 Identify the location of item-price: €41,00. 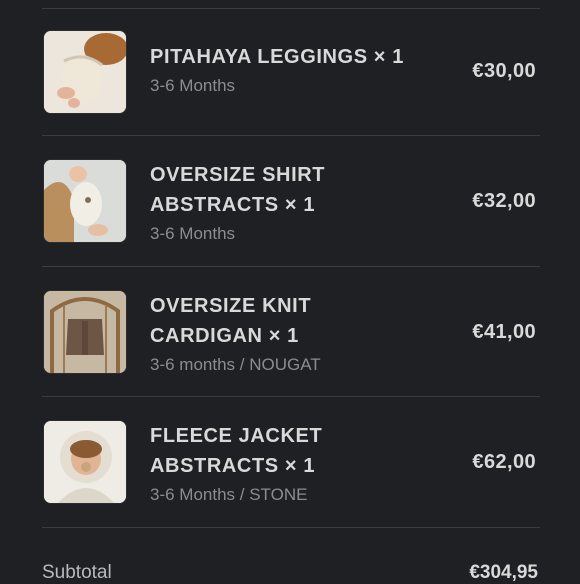
(504, 332).